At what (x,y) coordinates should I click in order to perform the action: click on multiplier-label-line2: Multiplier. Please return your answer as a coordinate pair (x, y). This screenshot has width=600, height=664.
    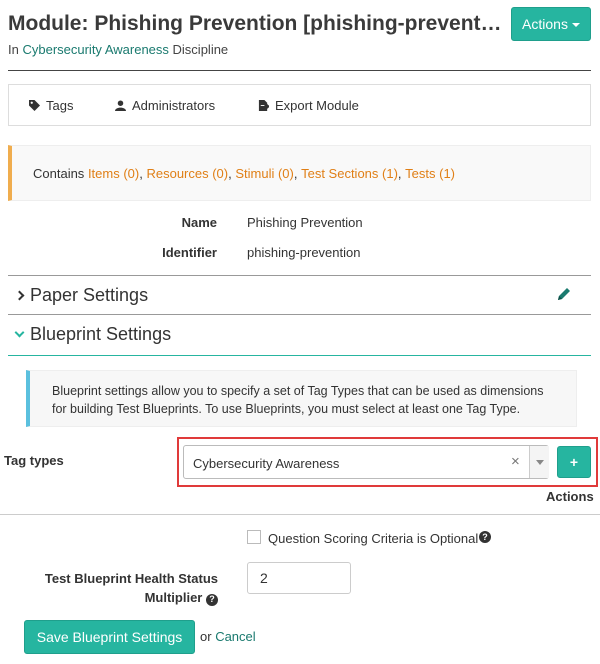
    Looking at the image, I should click on (173, 597).